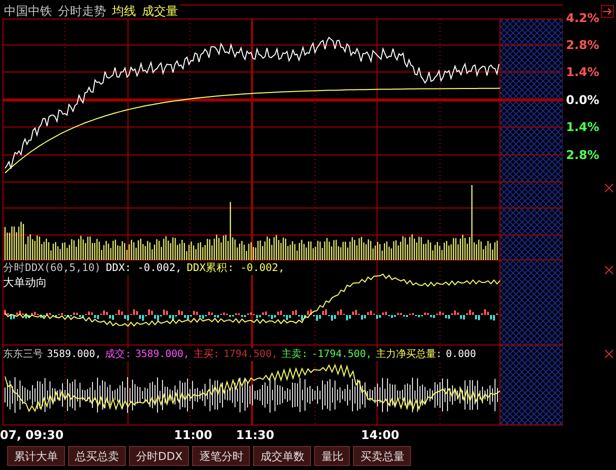 The image size is (616, 470). What do you see at coordinates (118, 354) in the screenshot?
I see `indicator-label: 成交:` at bounding box center [118, 354].